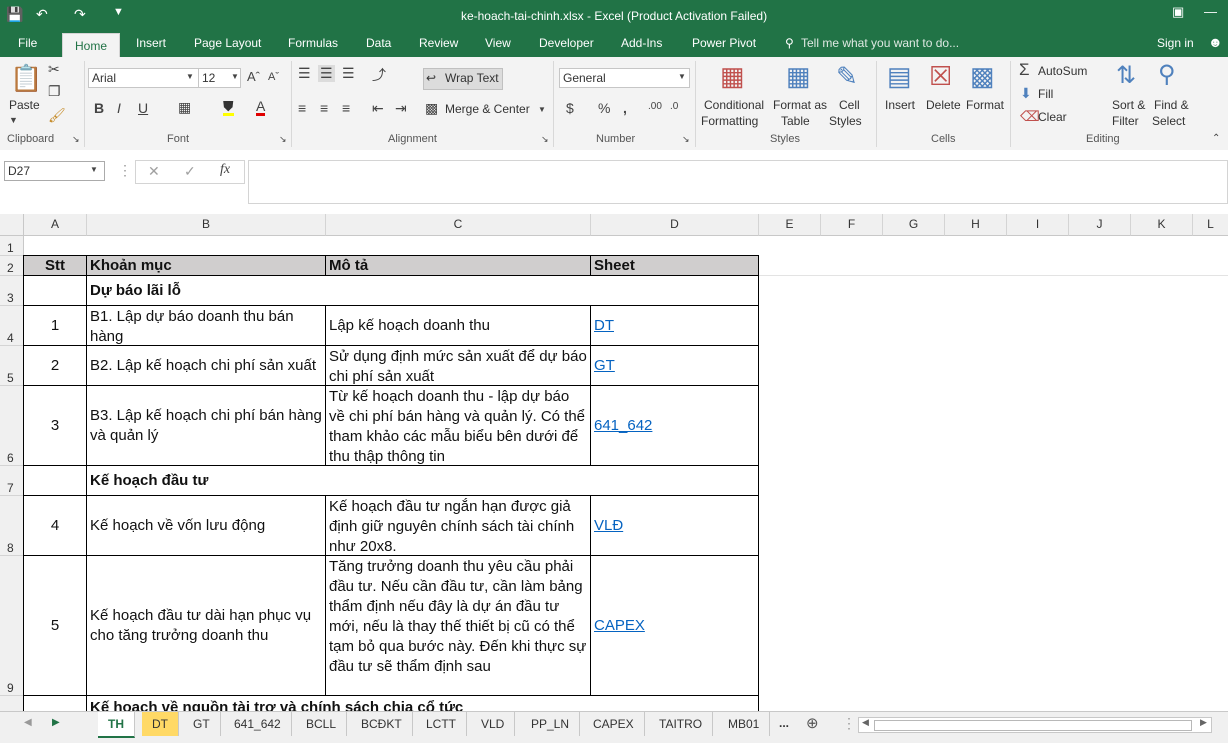 This screenshot has height=743, width=1228. What do you see at coordinates (570, 108) in the screenshot?
I see `currency-icon: $` at bounding box center [570, 108].